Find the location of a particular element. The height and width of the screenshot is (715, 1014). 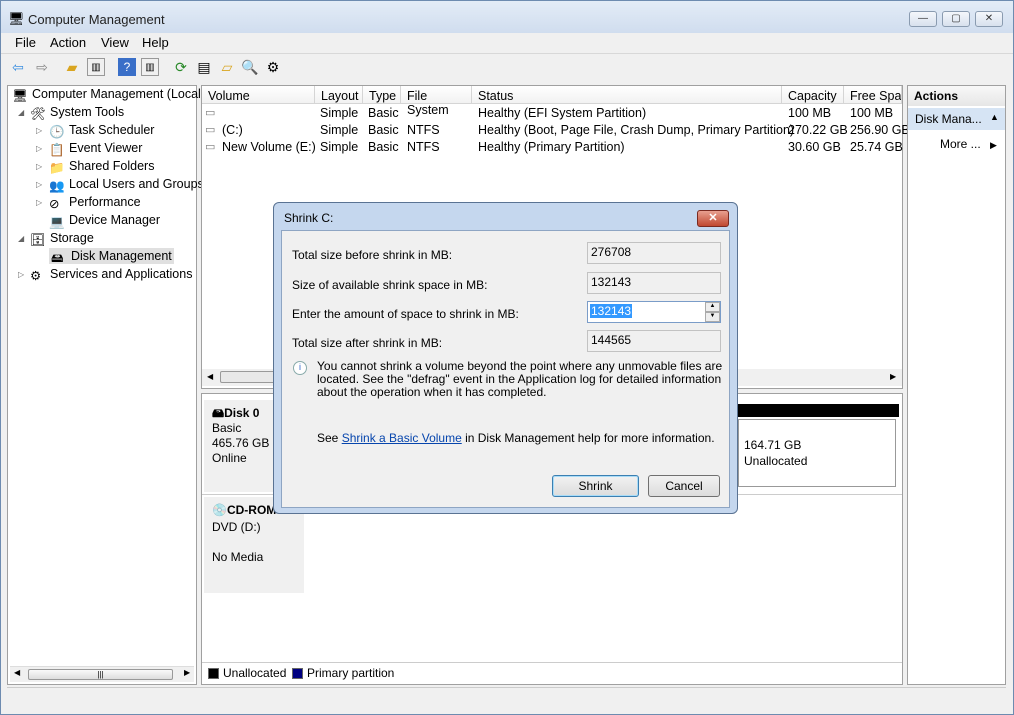

collapse-up-icon: ▲ is located at coordinates (994, 117).